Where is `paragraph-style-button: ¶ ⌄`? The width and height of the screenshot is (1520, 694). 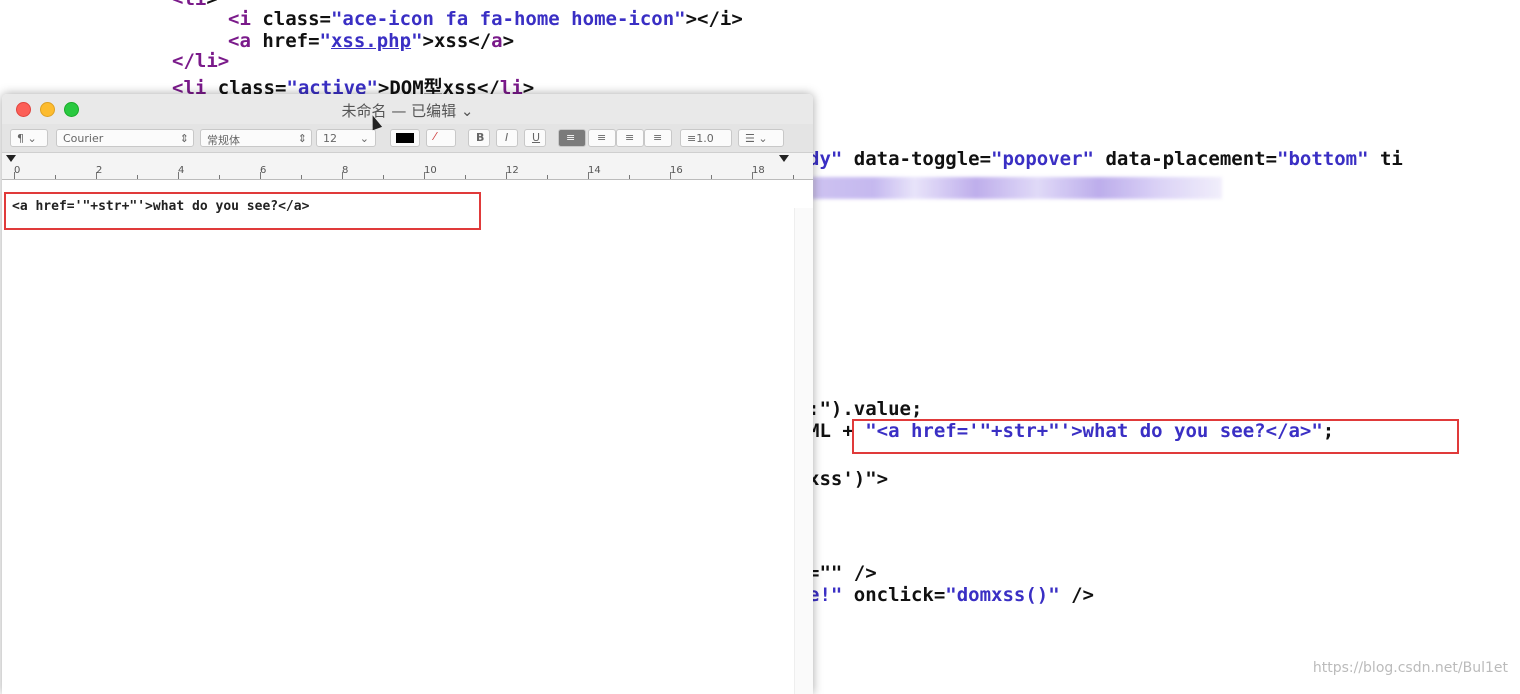
paragraph-style-button: ¶ ⌄ is located at coordinates (29, 138).